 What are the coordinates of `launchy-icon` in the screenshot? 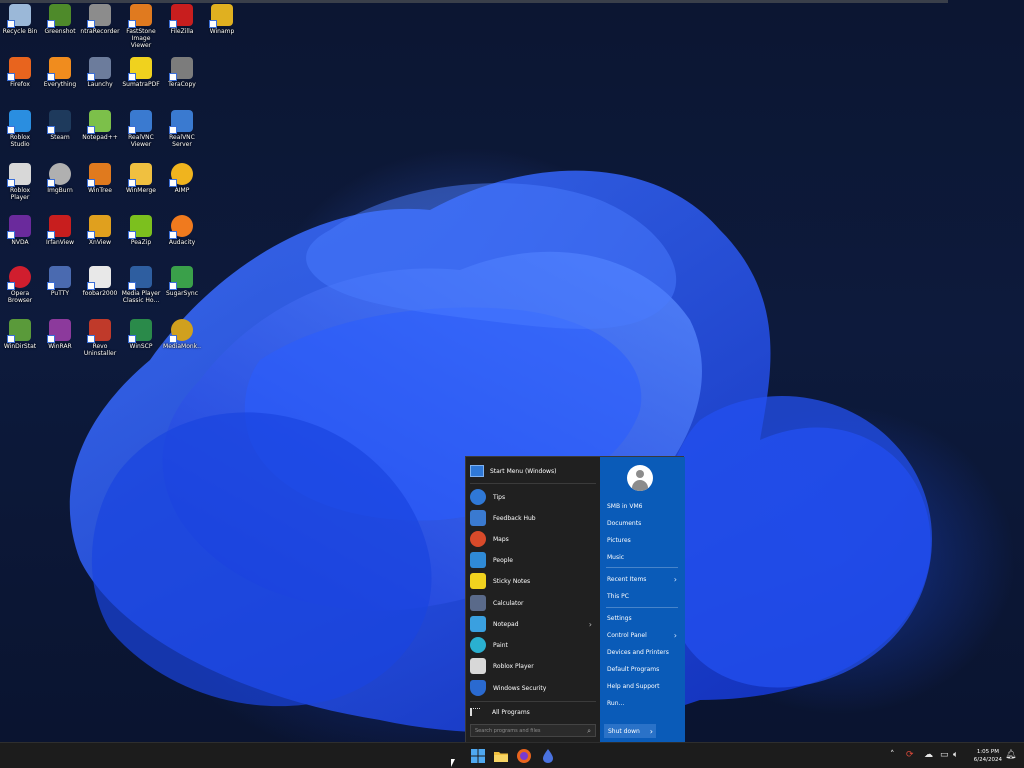 It's located at (99, 69).